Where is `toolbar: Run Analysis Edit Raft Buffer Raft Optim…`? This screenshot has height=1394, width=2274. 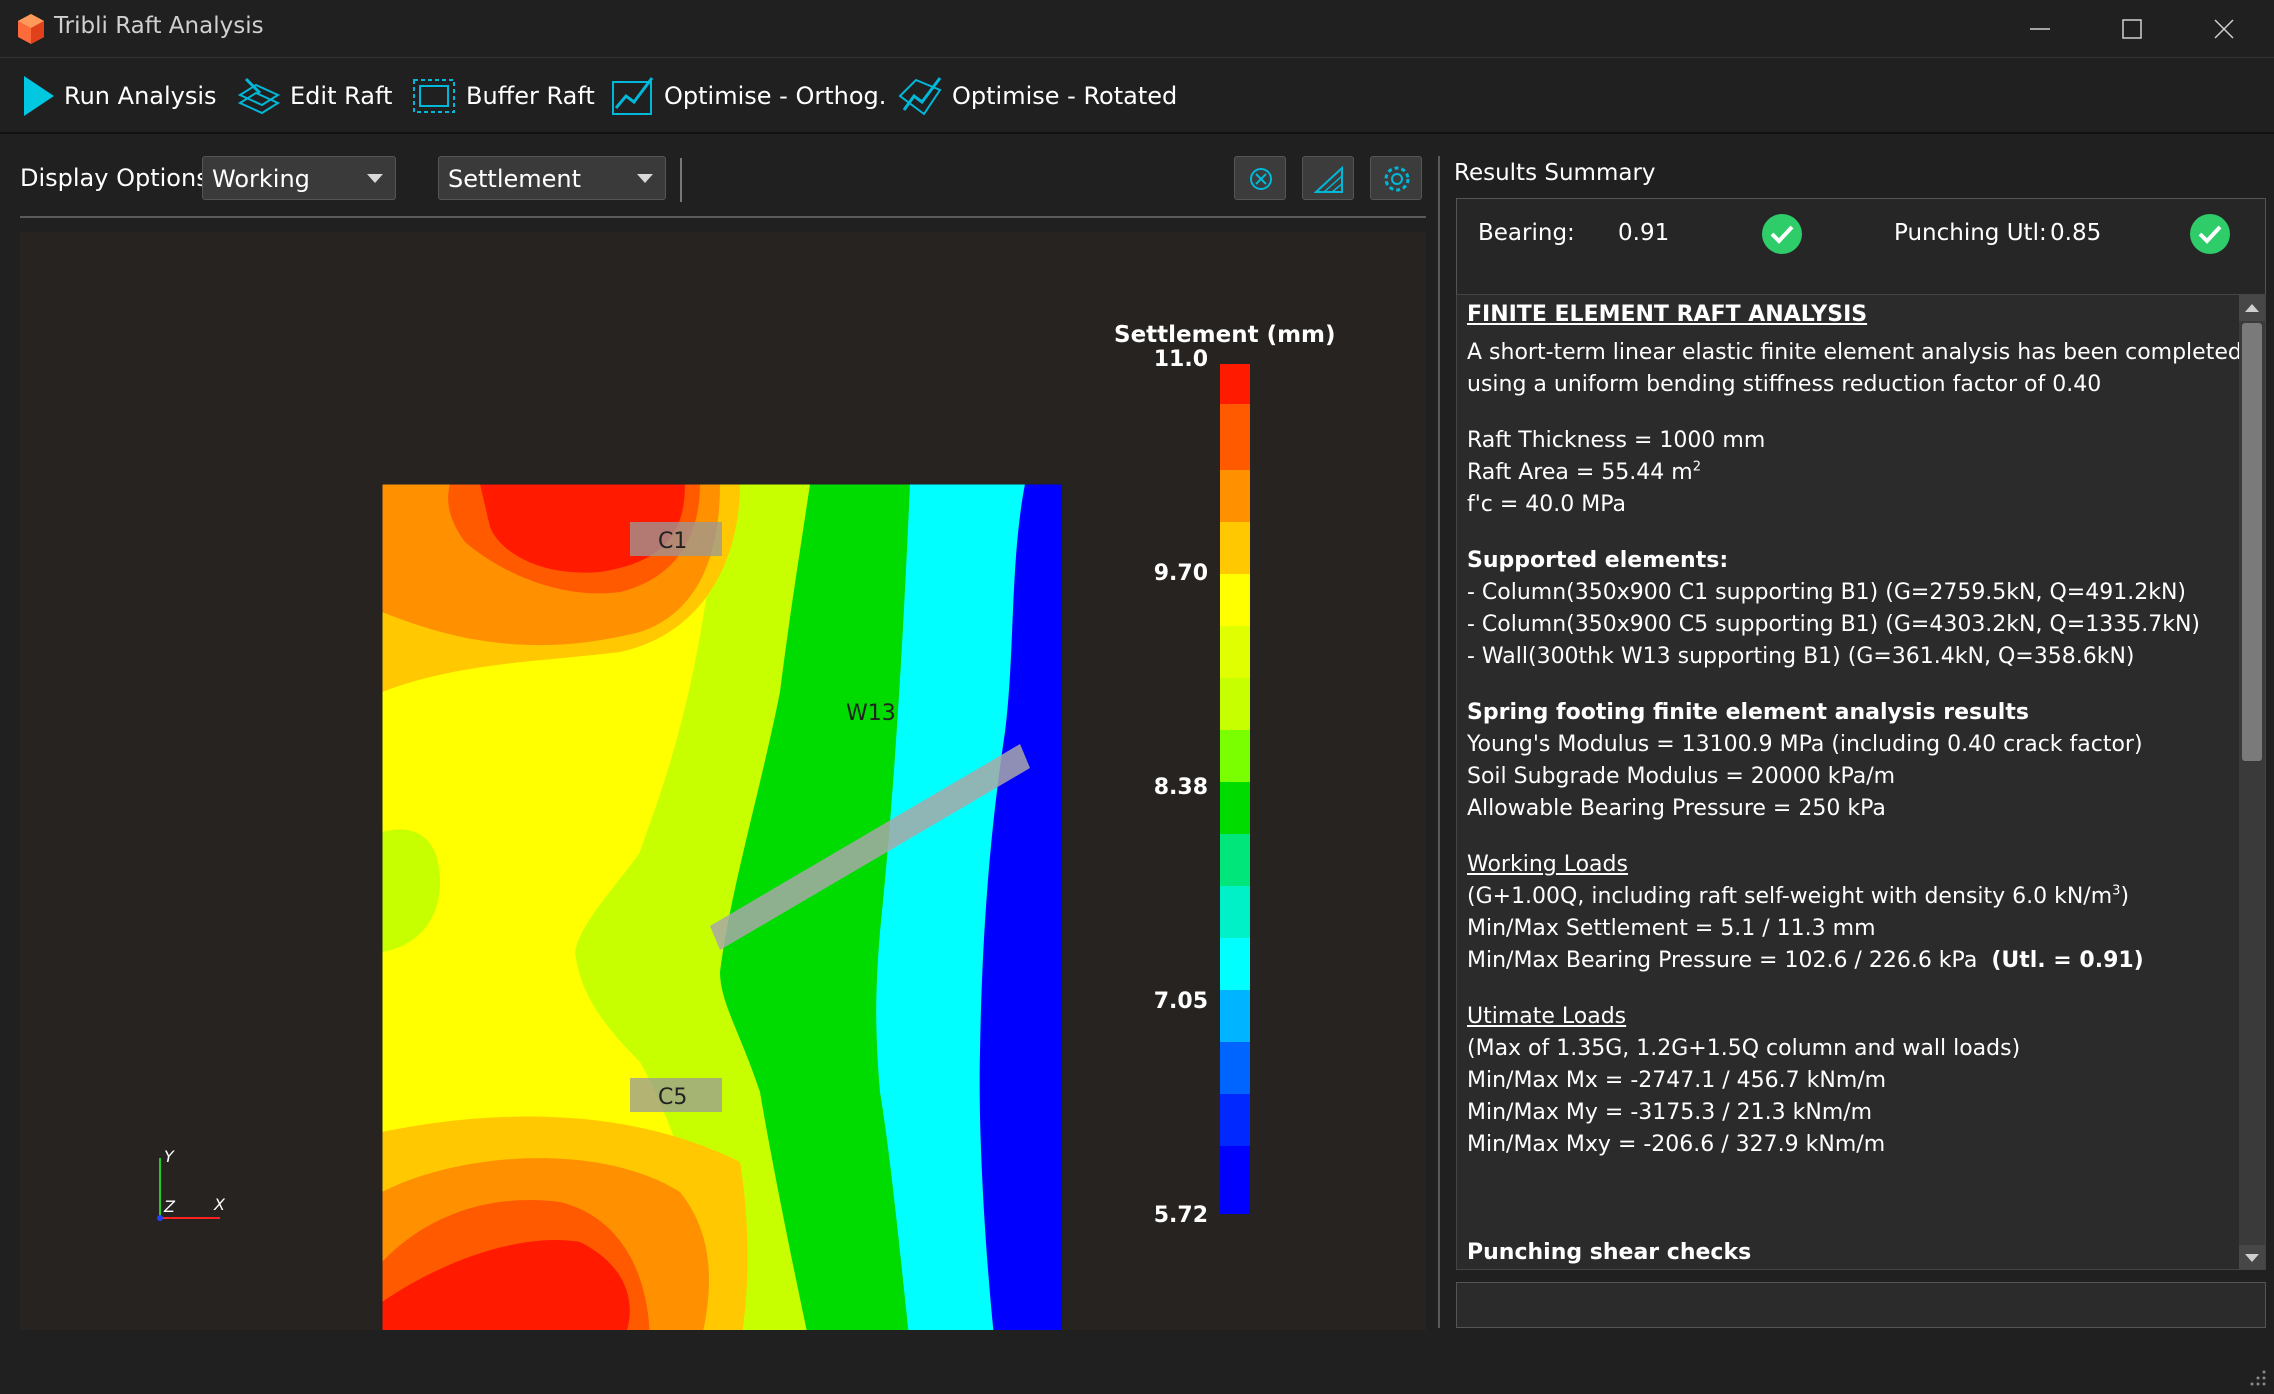
toolbar: Run Analysis Edit Raft Buffer Raft Optim… is located at coordinates (1137, 96).